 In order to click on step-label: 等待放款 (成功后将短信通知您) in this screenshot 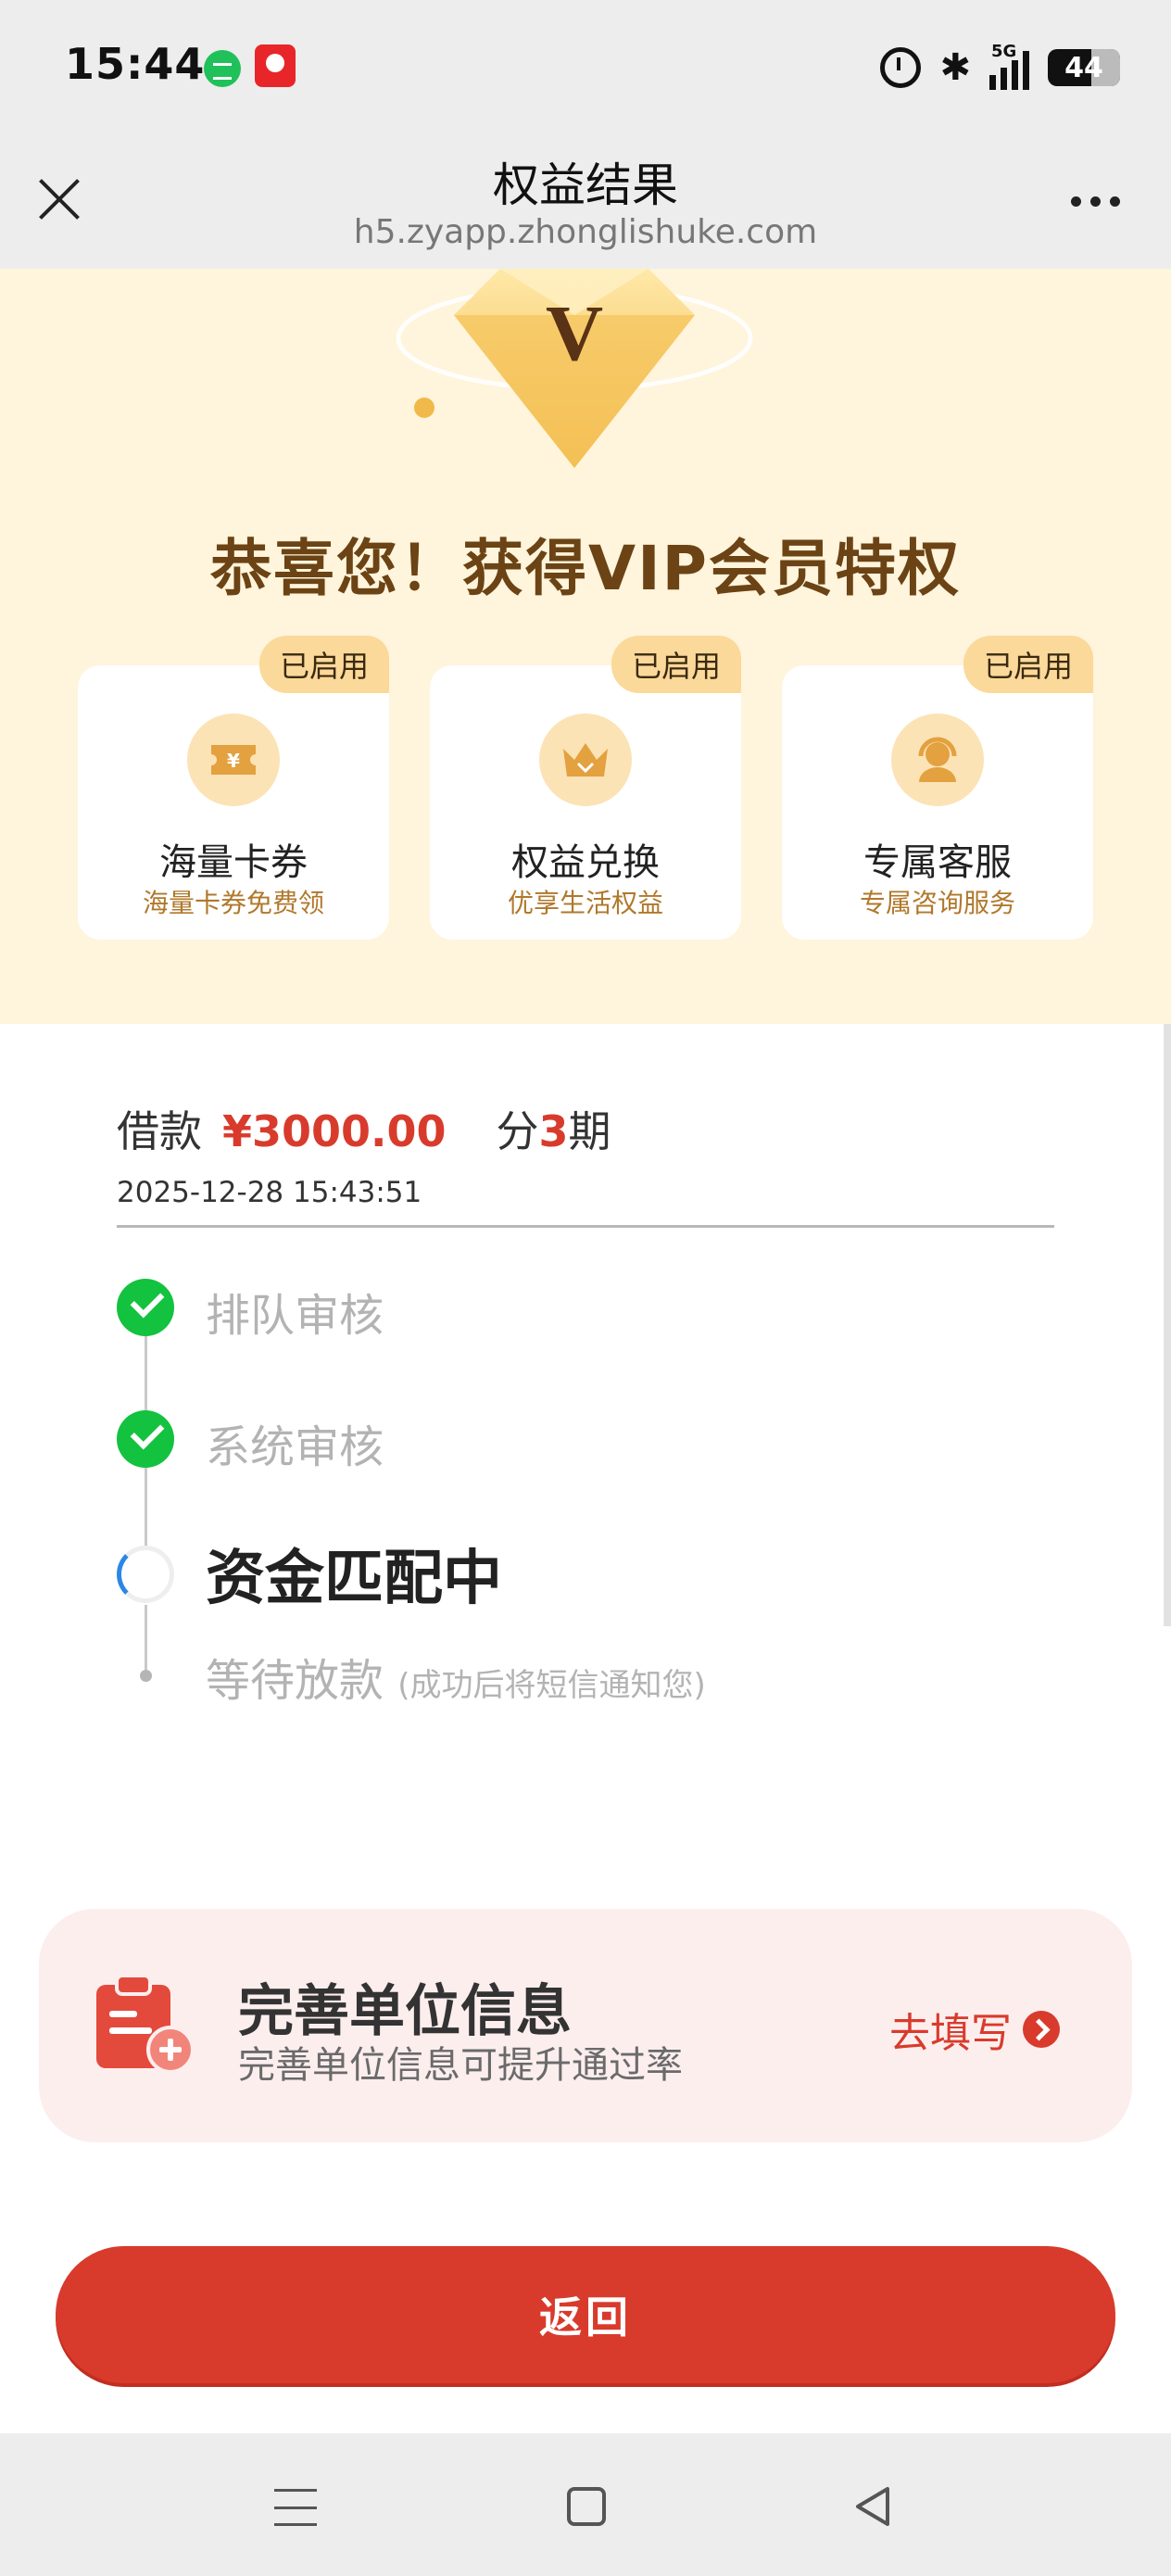, I will do `click(456, 1677)`.